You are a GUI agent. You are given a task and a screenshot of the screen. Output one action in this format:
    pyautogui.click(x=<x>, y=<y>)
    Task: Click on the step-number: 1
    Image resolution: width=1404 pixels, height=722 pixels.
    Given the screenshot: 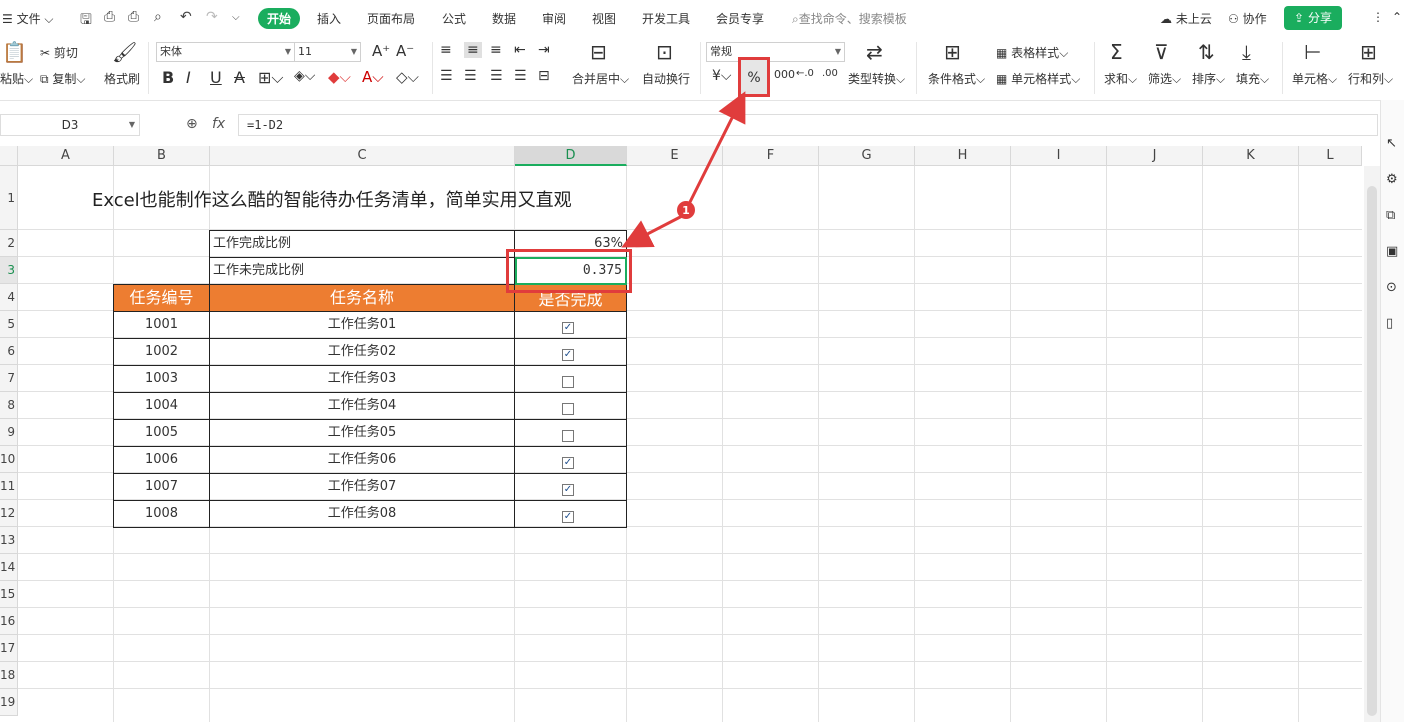 What is the action you would take?
    pyautogui.click(x=686, y=210)
    